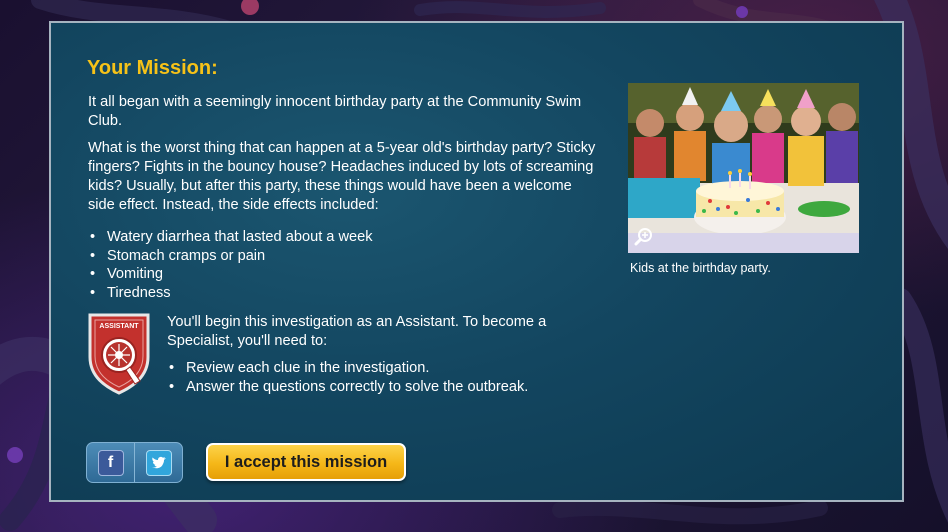 Image resolution: width=948 pixels, height=532 pixels. I want to click on facebook-button: f, so click(110, 462).